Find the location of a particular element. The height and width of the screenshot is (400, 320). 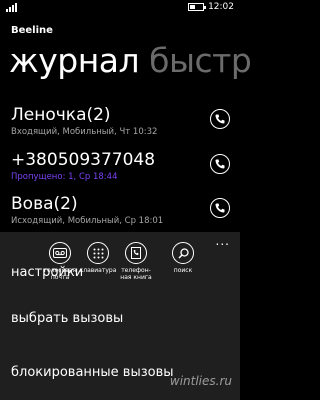

call-detail: Входящий, Мобильный, Чт 10:32 is located at coordinates (84, 132).